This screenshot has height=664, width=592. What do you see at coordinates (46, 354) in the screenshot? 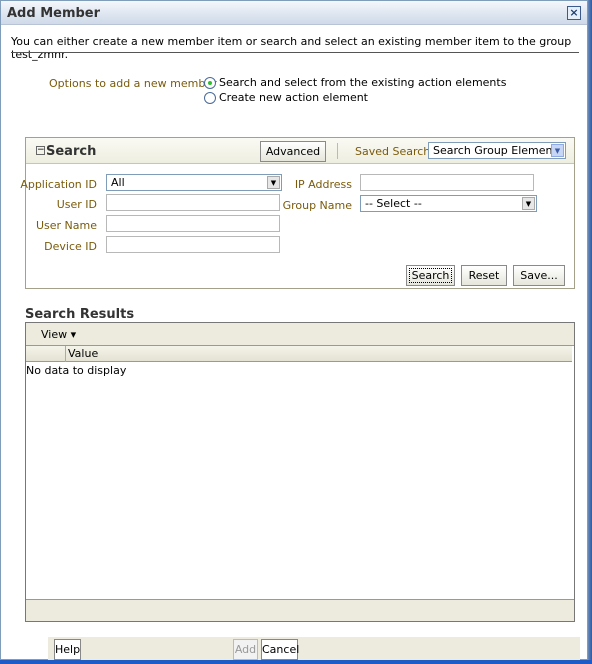
I see `column-header-select` at bounding box center [46, 354].